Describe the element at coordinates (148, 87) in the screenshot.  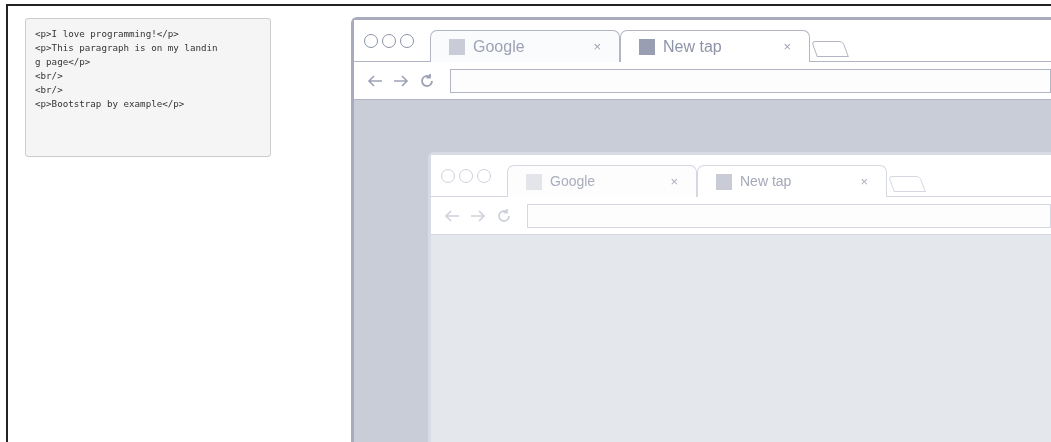
I see `code-block: <p>I love programming!</p> <p>This paragraph is on my landin g page</p> <br/> <br/> <p>Bootstrap by example</p>` at that location.